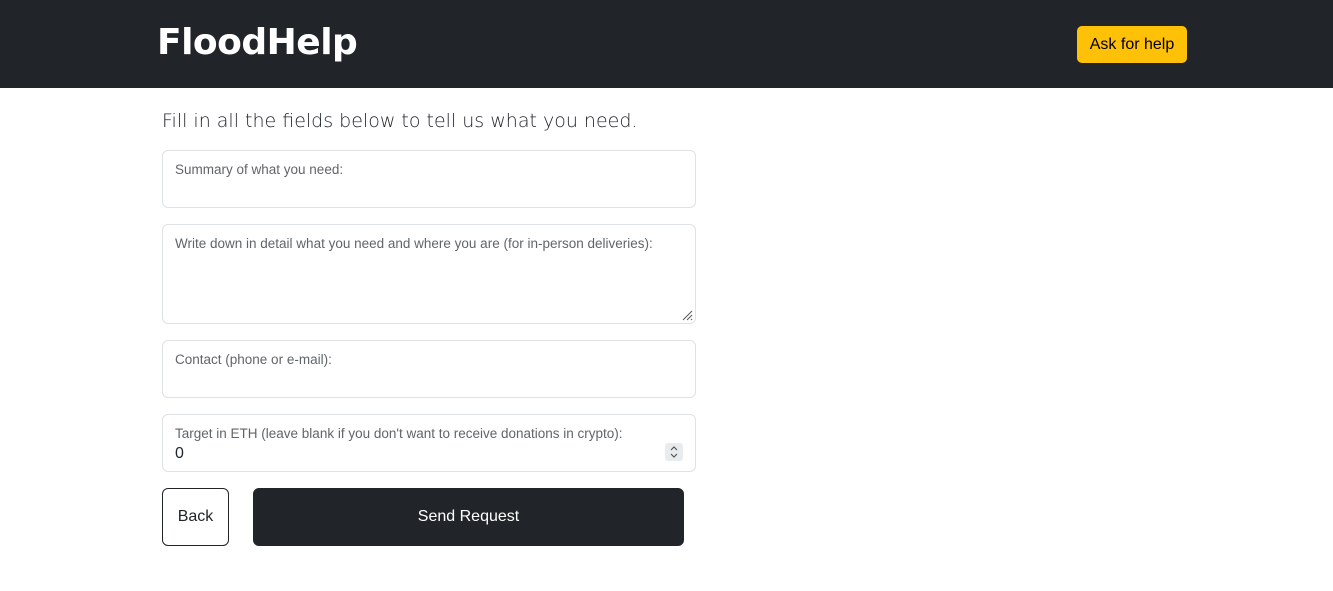  I want to click on contact-field: Contact (phone or e-mail):, so click(429, 369).